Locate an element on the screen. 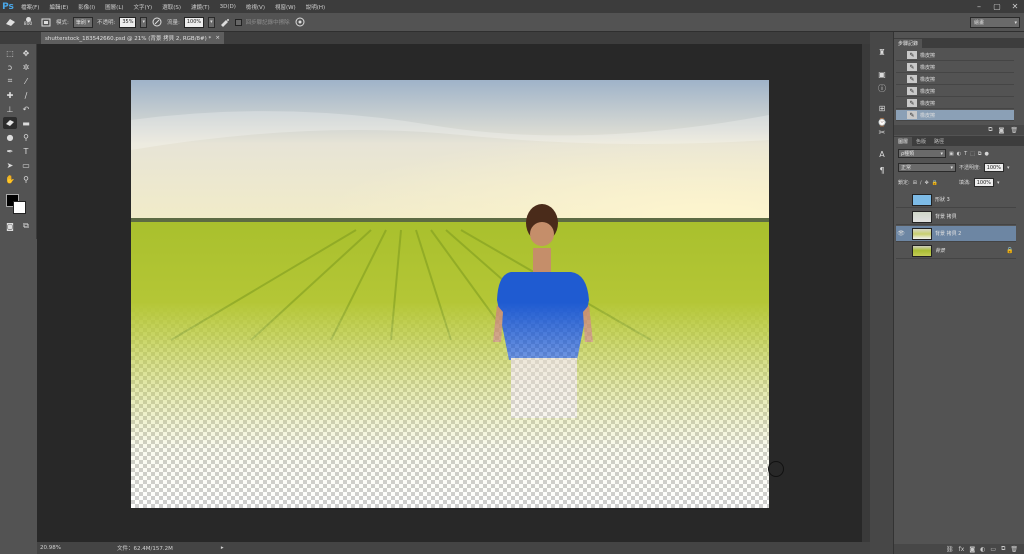 The image size is (1024, 554). pen-tool-icon: ✒ is located at coordinates (10, 151).